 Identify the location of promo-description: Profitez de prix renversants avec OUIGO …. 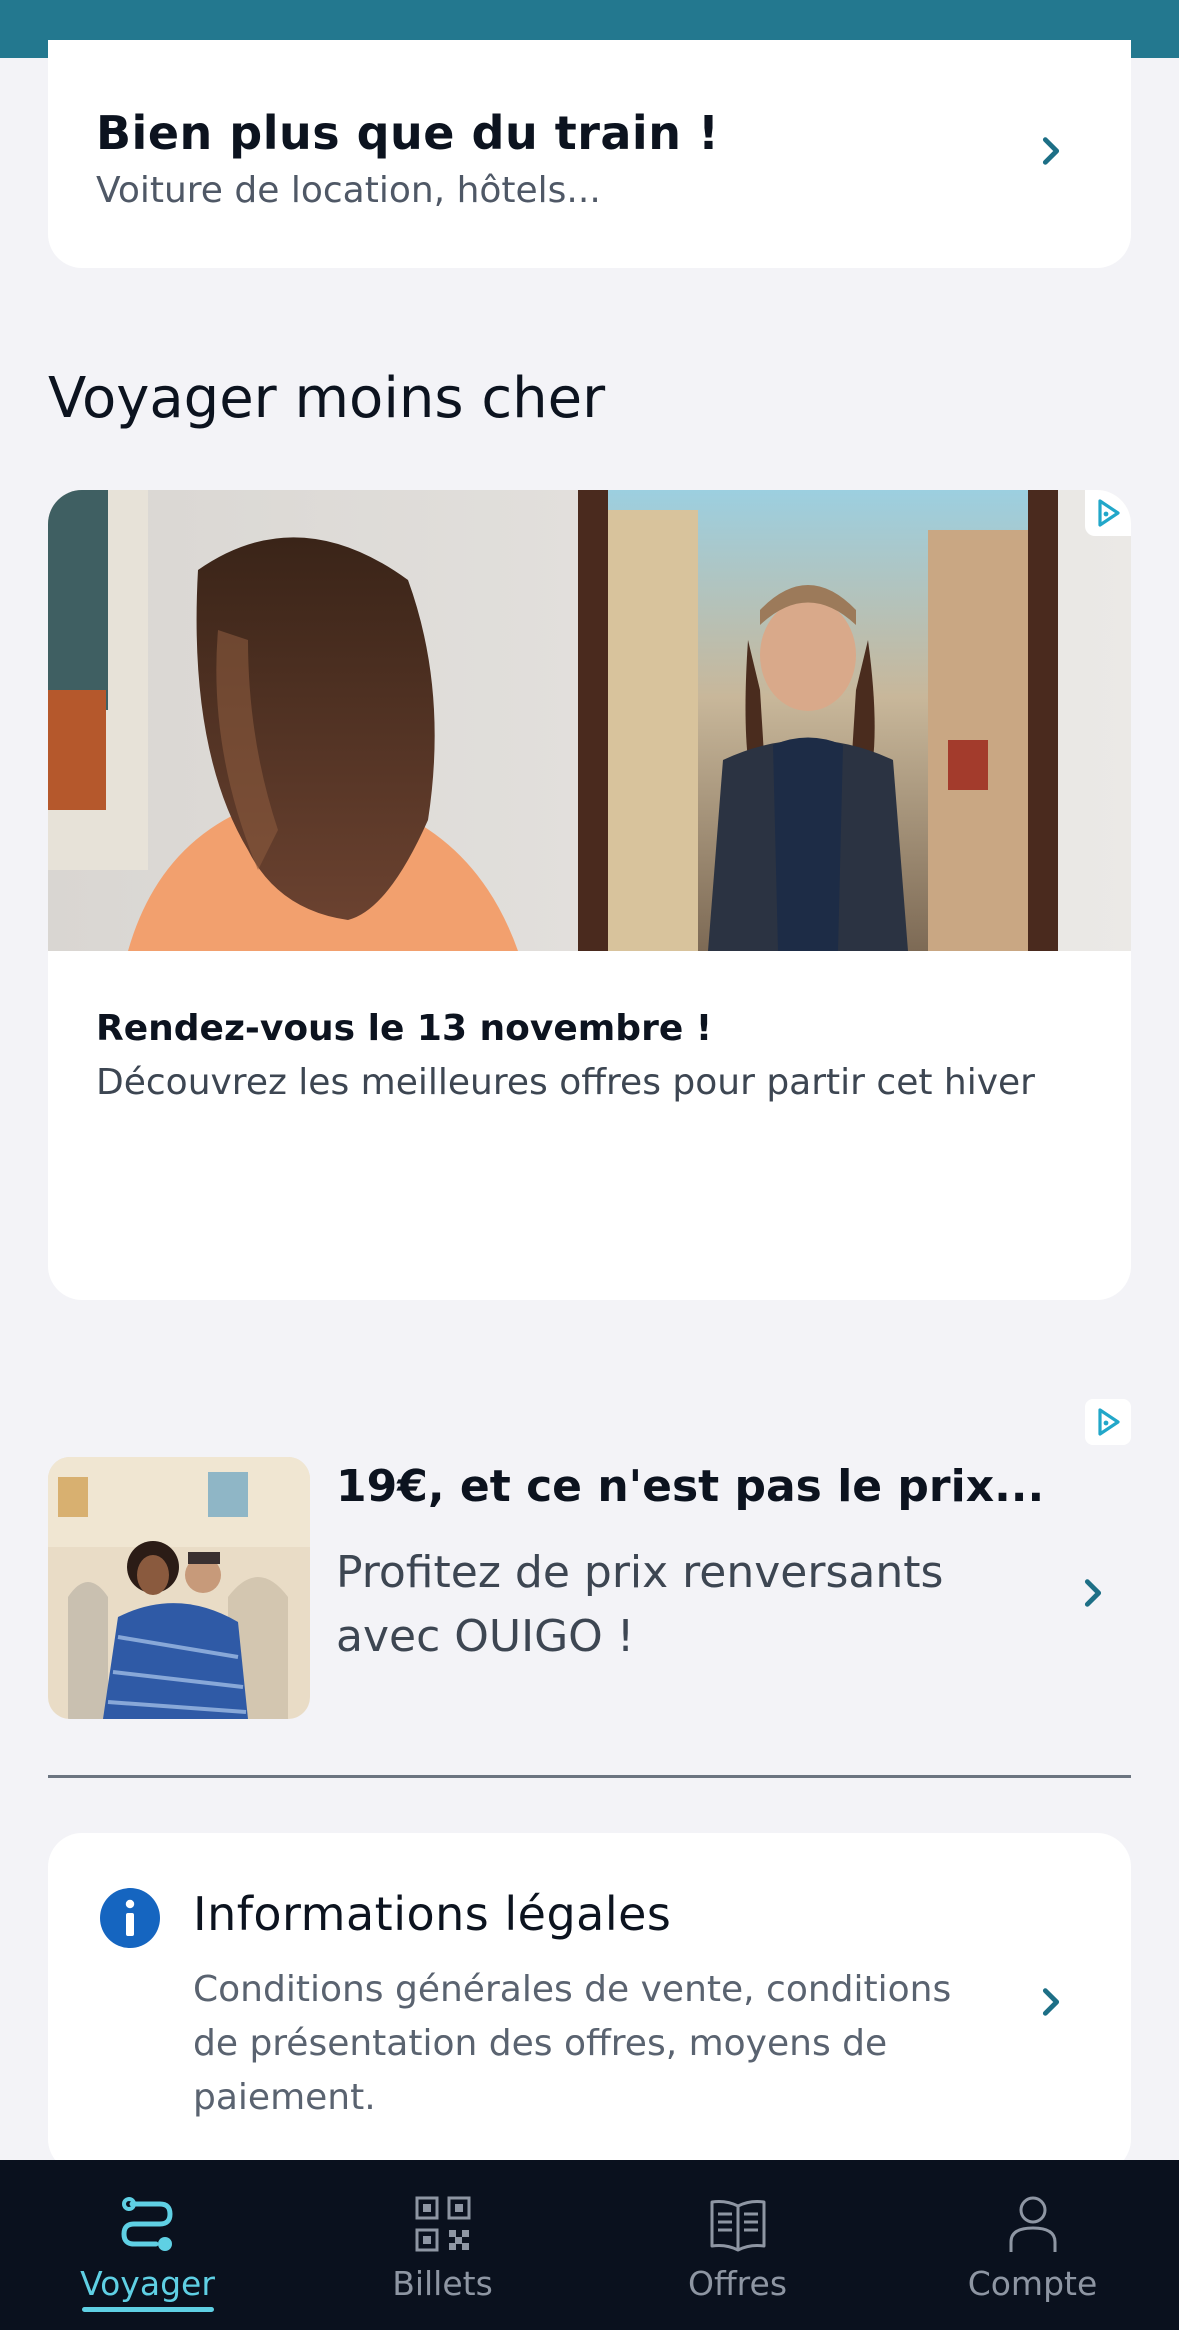
(640, 1604).